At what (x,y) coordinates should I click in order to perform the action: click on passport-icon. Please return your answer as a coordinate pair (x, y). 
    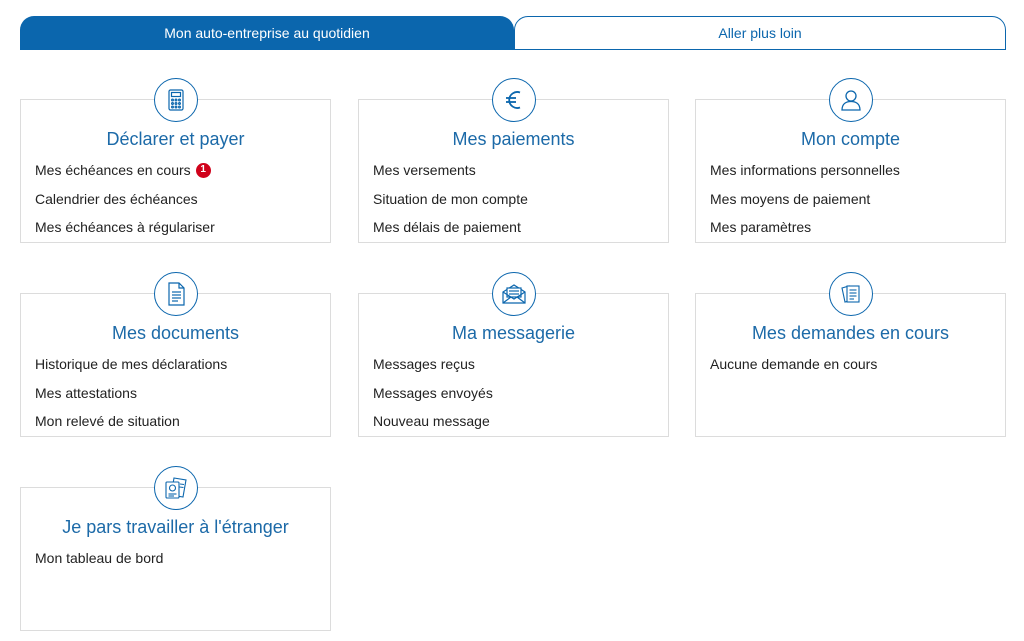
    Looking at the image, I should click on (176, 488).